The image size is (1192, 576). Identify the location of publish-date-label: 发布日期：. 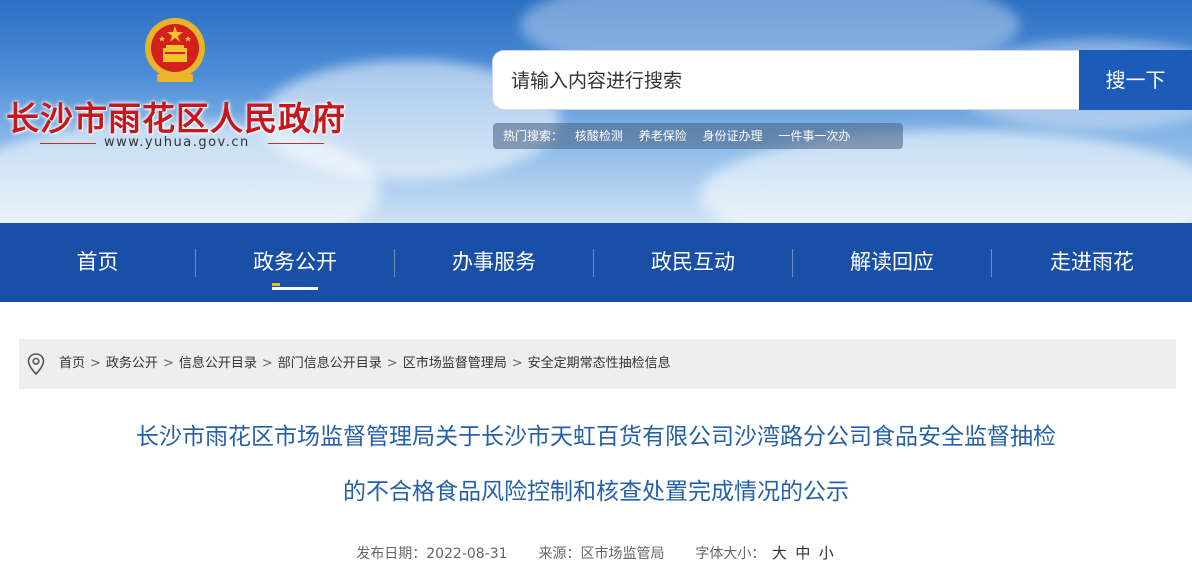
(391, 554).